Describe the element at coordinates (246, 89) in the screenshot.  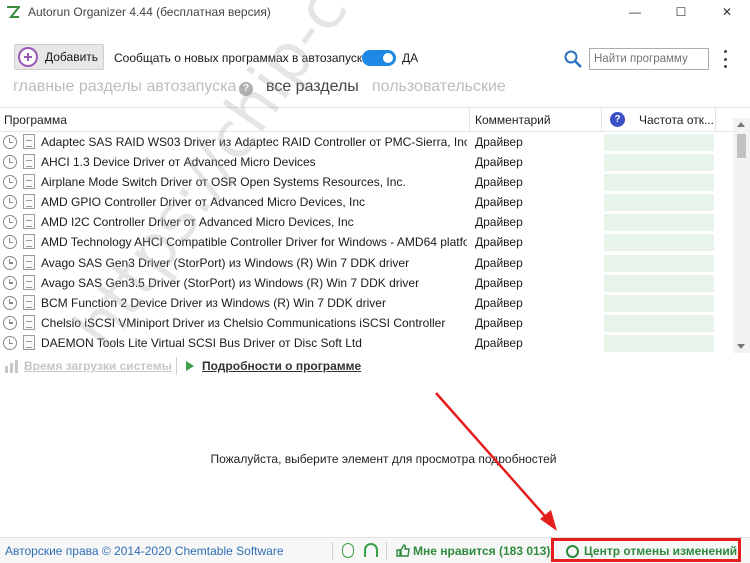
I see `help-icon: ?` at that location.